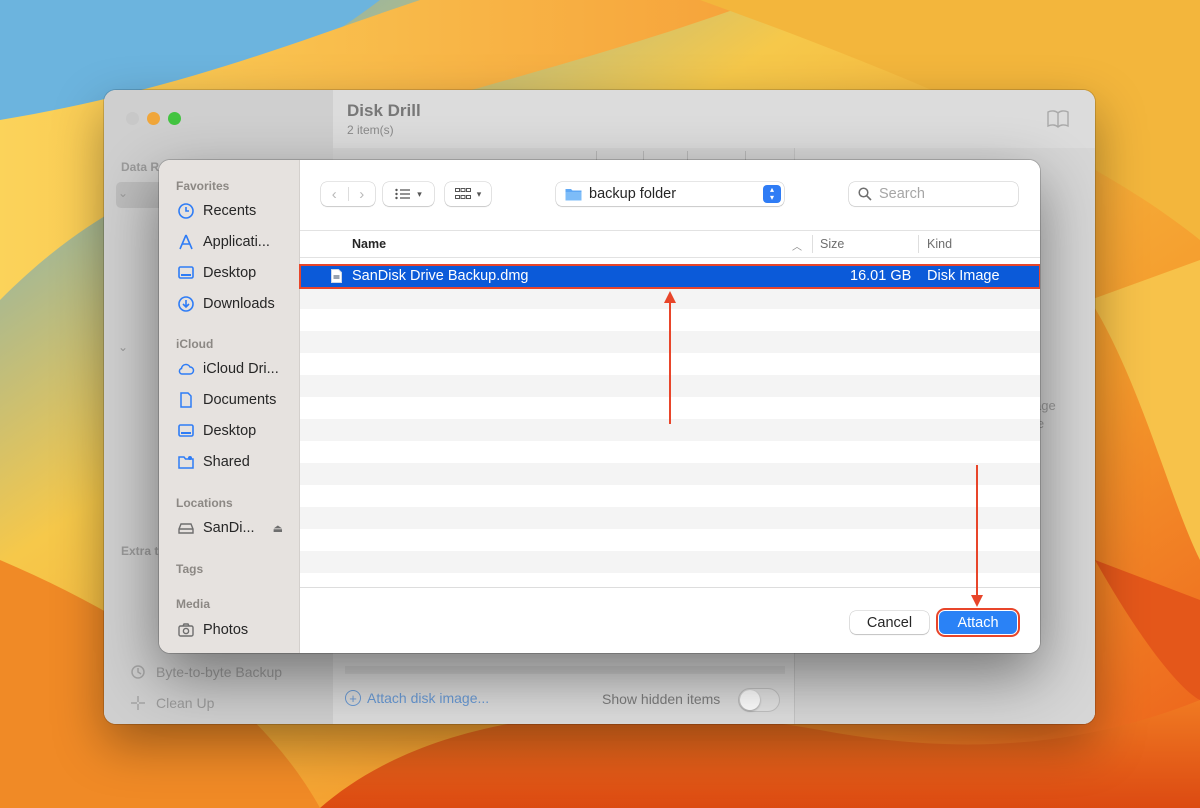 The image size is (1200, 808). What do you see at coordinates (193, 604) in the screenshot?
I see `sidebar-section-media: Media` at bounding box center [193, 604].